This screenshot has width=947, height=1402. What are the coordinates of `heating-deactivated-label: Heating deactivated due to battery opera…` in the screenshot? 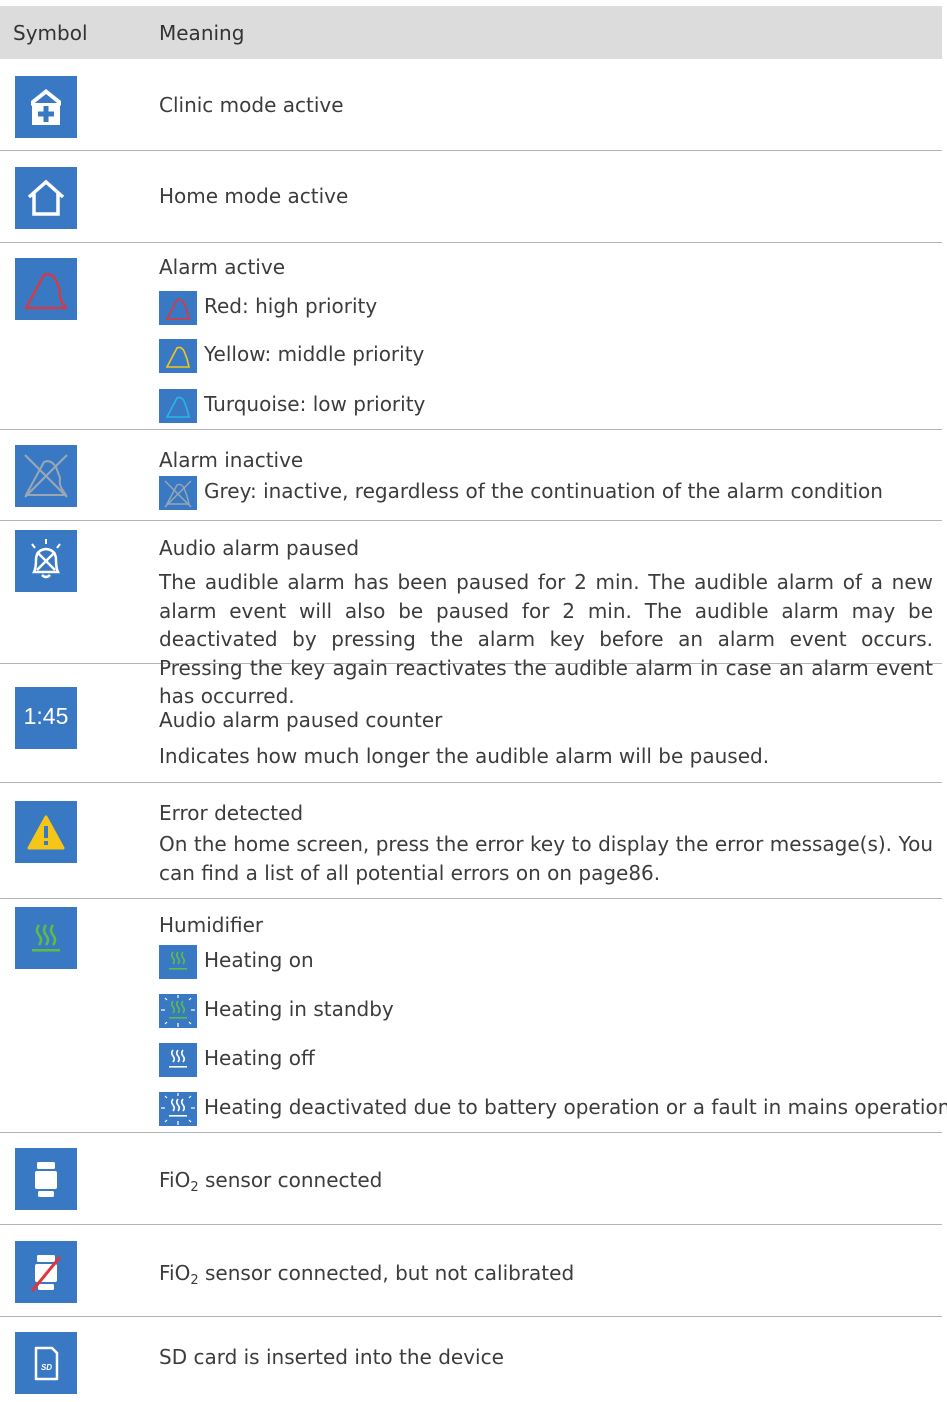 It's located at (575, 1107).